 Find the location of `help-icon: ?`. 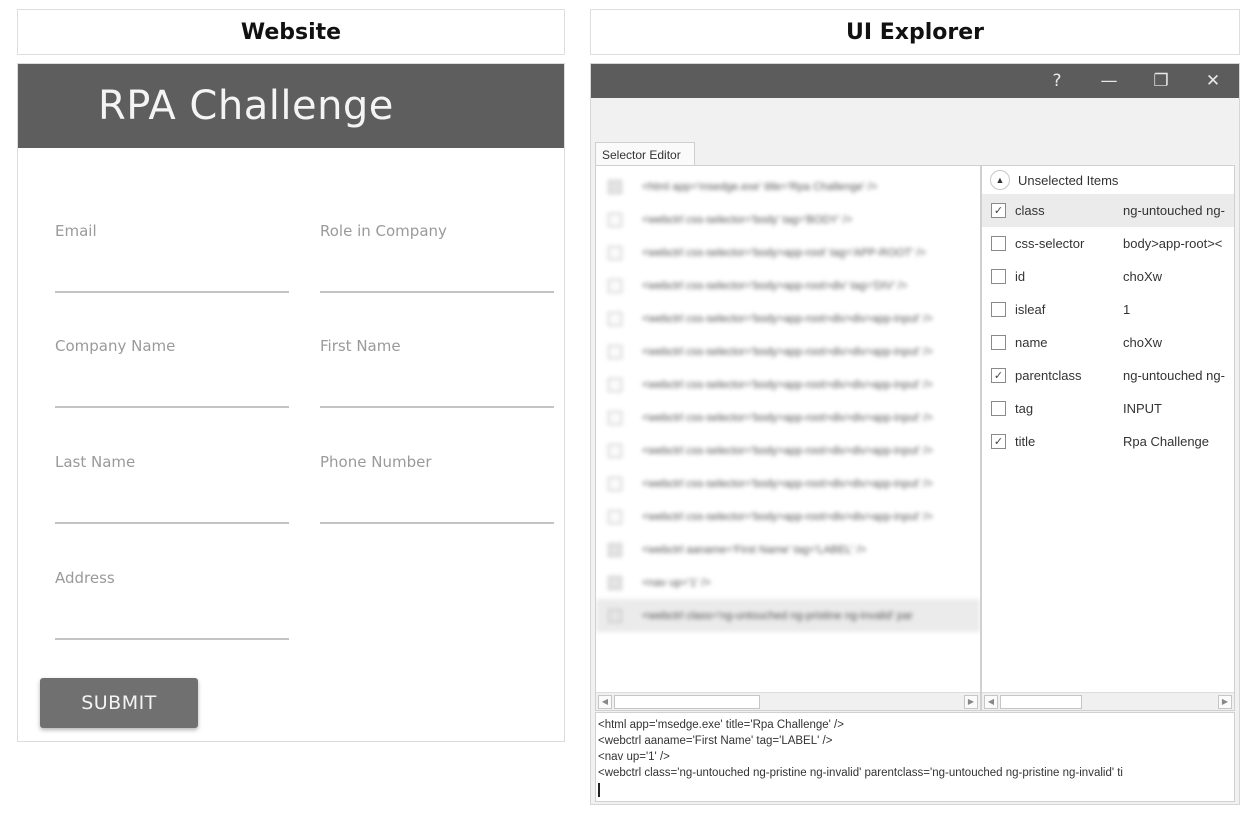

help-icon: ? is located at coordinates (1057, 81).